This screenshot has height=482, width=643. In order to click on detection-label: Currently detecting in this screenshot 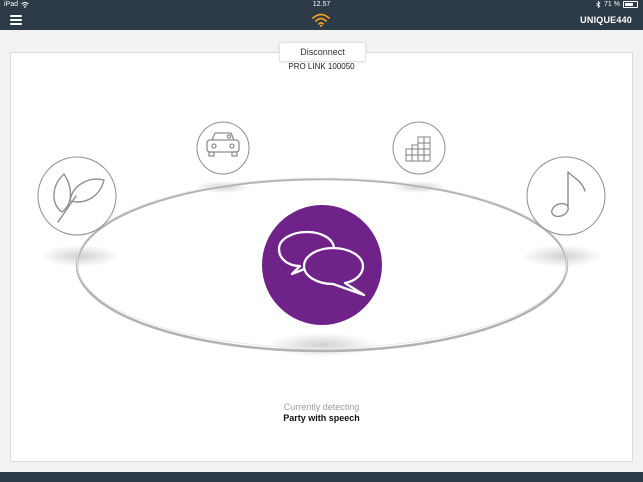, I will do `click(321, 407)`.